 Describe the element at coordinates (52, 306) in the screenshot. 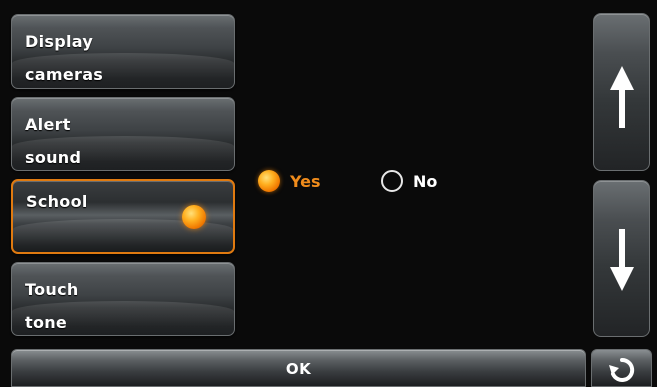

I see `menu-item-label: Touch tone` at that location.